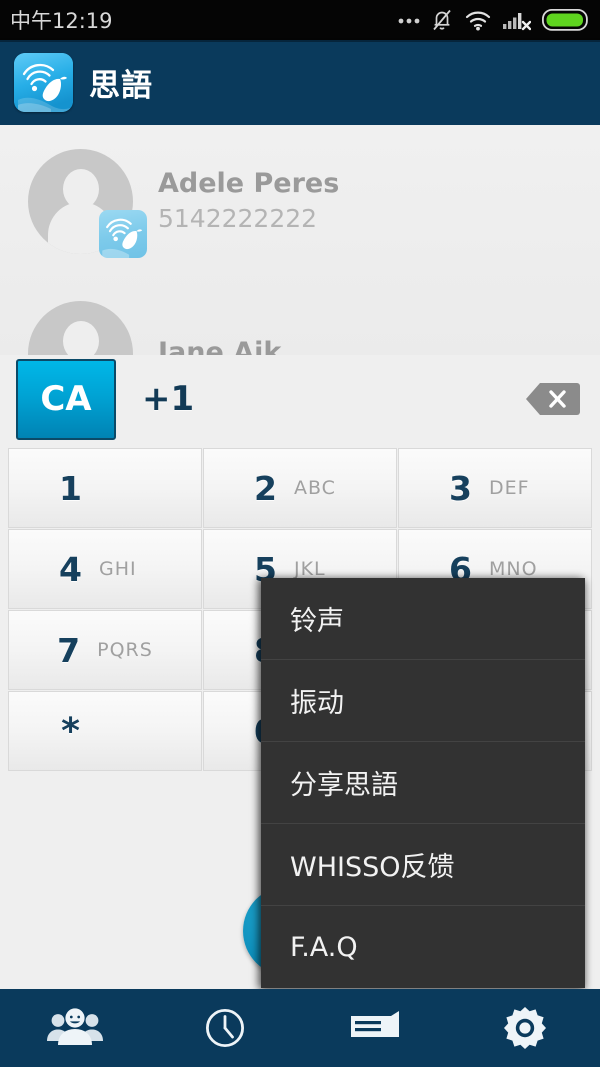 This screenshot has height=1067, width=600. What do you see at coordinates (248, 201) in the screenshot?
I see `contact-info: Adele Peres 5142222222` at bounding box center [248, 201].